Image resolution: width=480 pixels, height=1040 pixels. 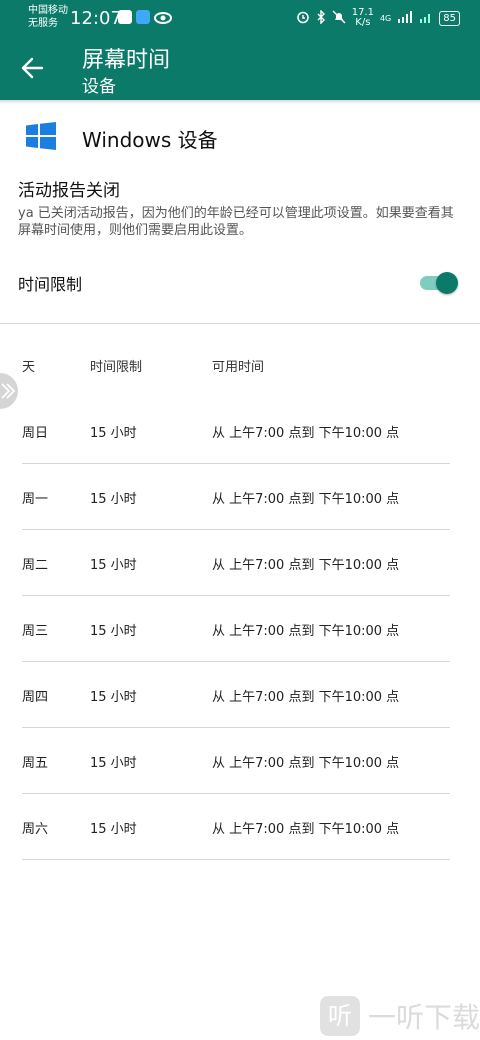 What do you see at coordinates (449, 18) in the screenshot?
I see `battery-indicator: 85` at bounding box center [449, 18].